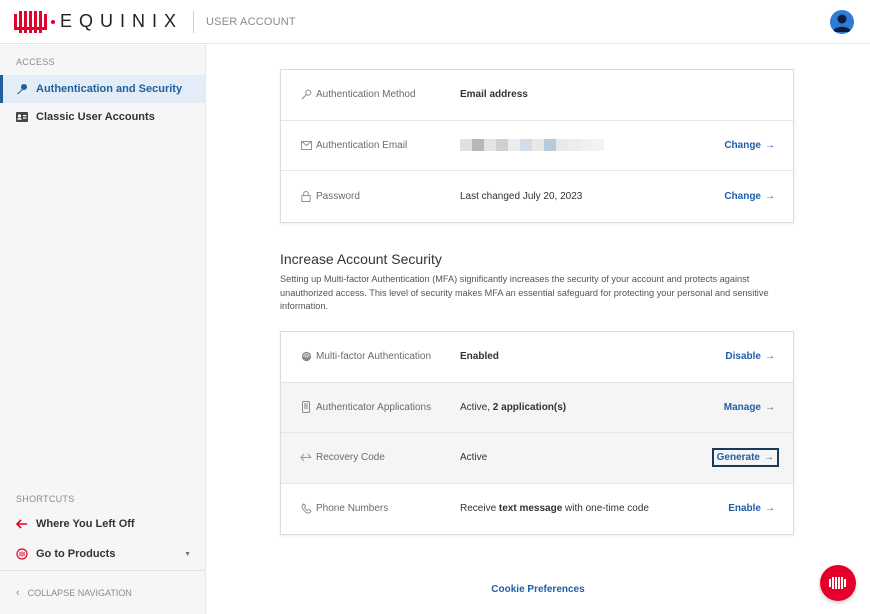  I want to click on authenticator-apps-value: Active, 2 application(s), so click(513, 407).